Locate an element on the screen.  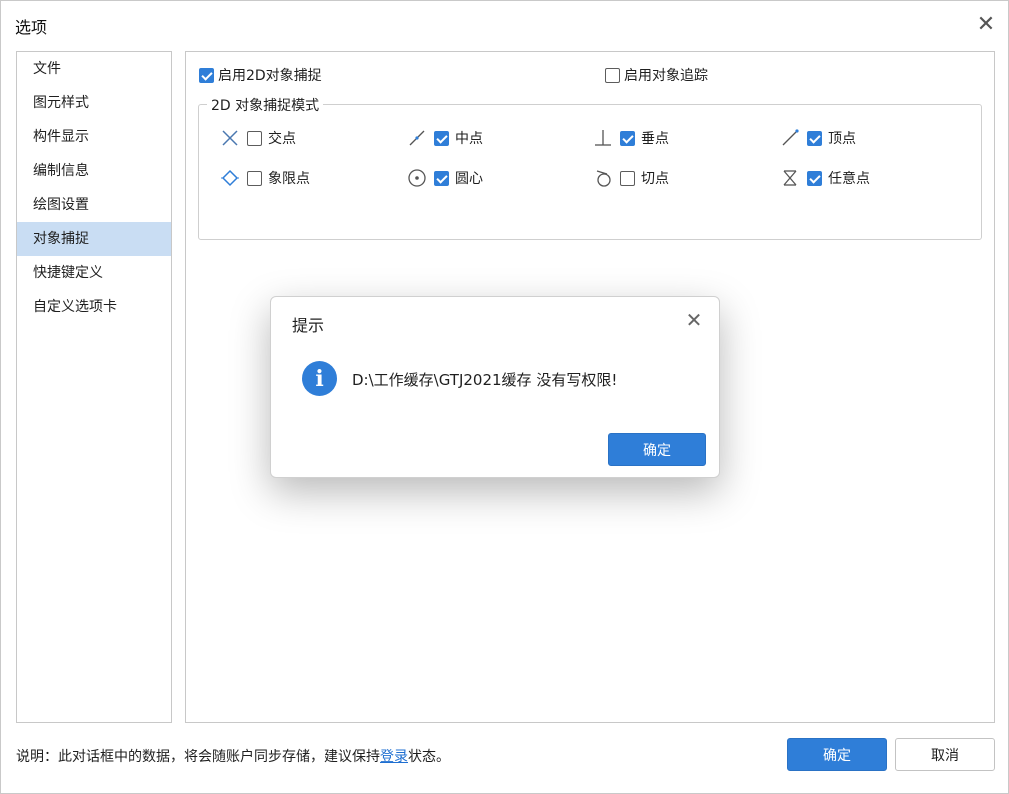
snap-midpoint: 中点 is located at coordinates (444, 138).